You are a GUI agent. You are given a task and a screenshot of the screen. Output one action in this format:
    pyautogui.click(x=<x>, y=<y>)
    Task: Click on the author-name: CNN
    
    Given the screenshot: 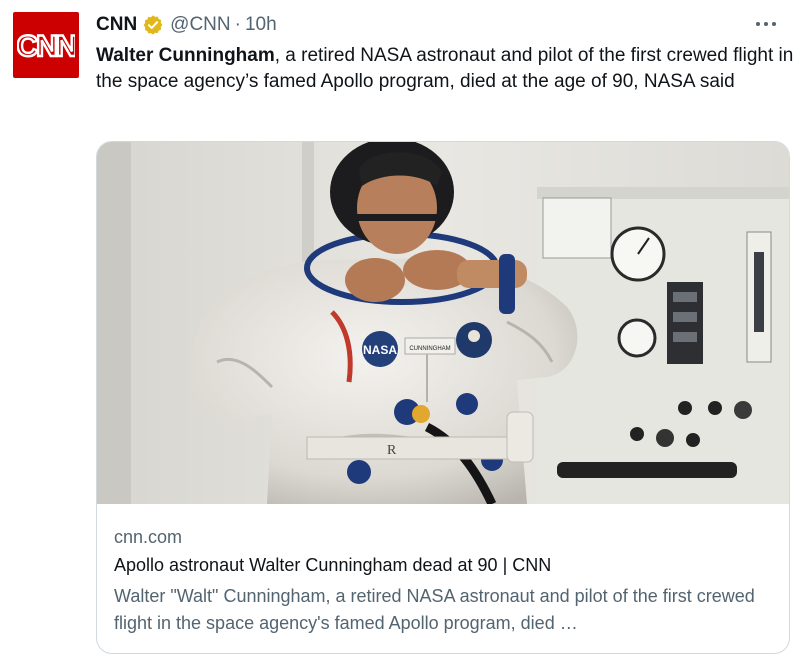 What is the action you would take?
    pyautogui.click(x=116, y=25)
    